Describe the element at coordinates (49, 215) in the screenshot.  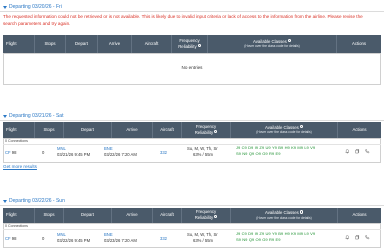
I see `col-stops: Stops` at that location.